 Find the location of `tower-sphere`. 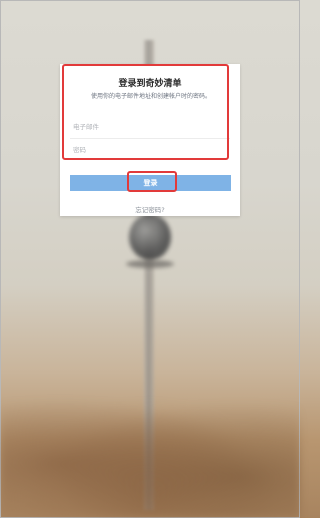

tower-sphere is located at coordinates (150, 237).